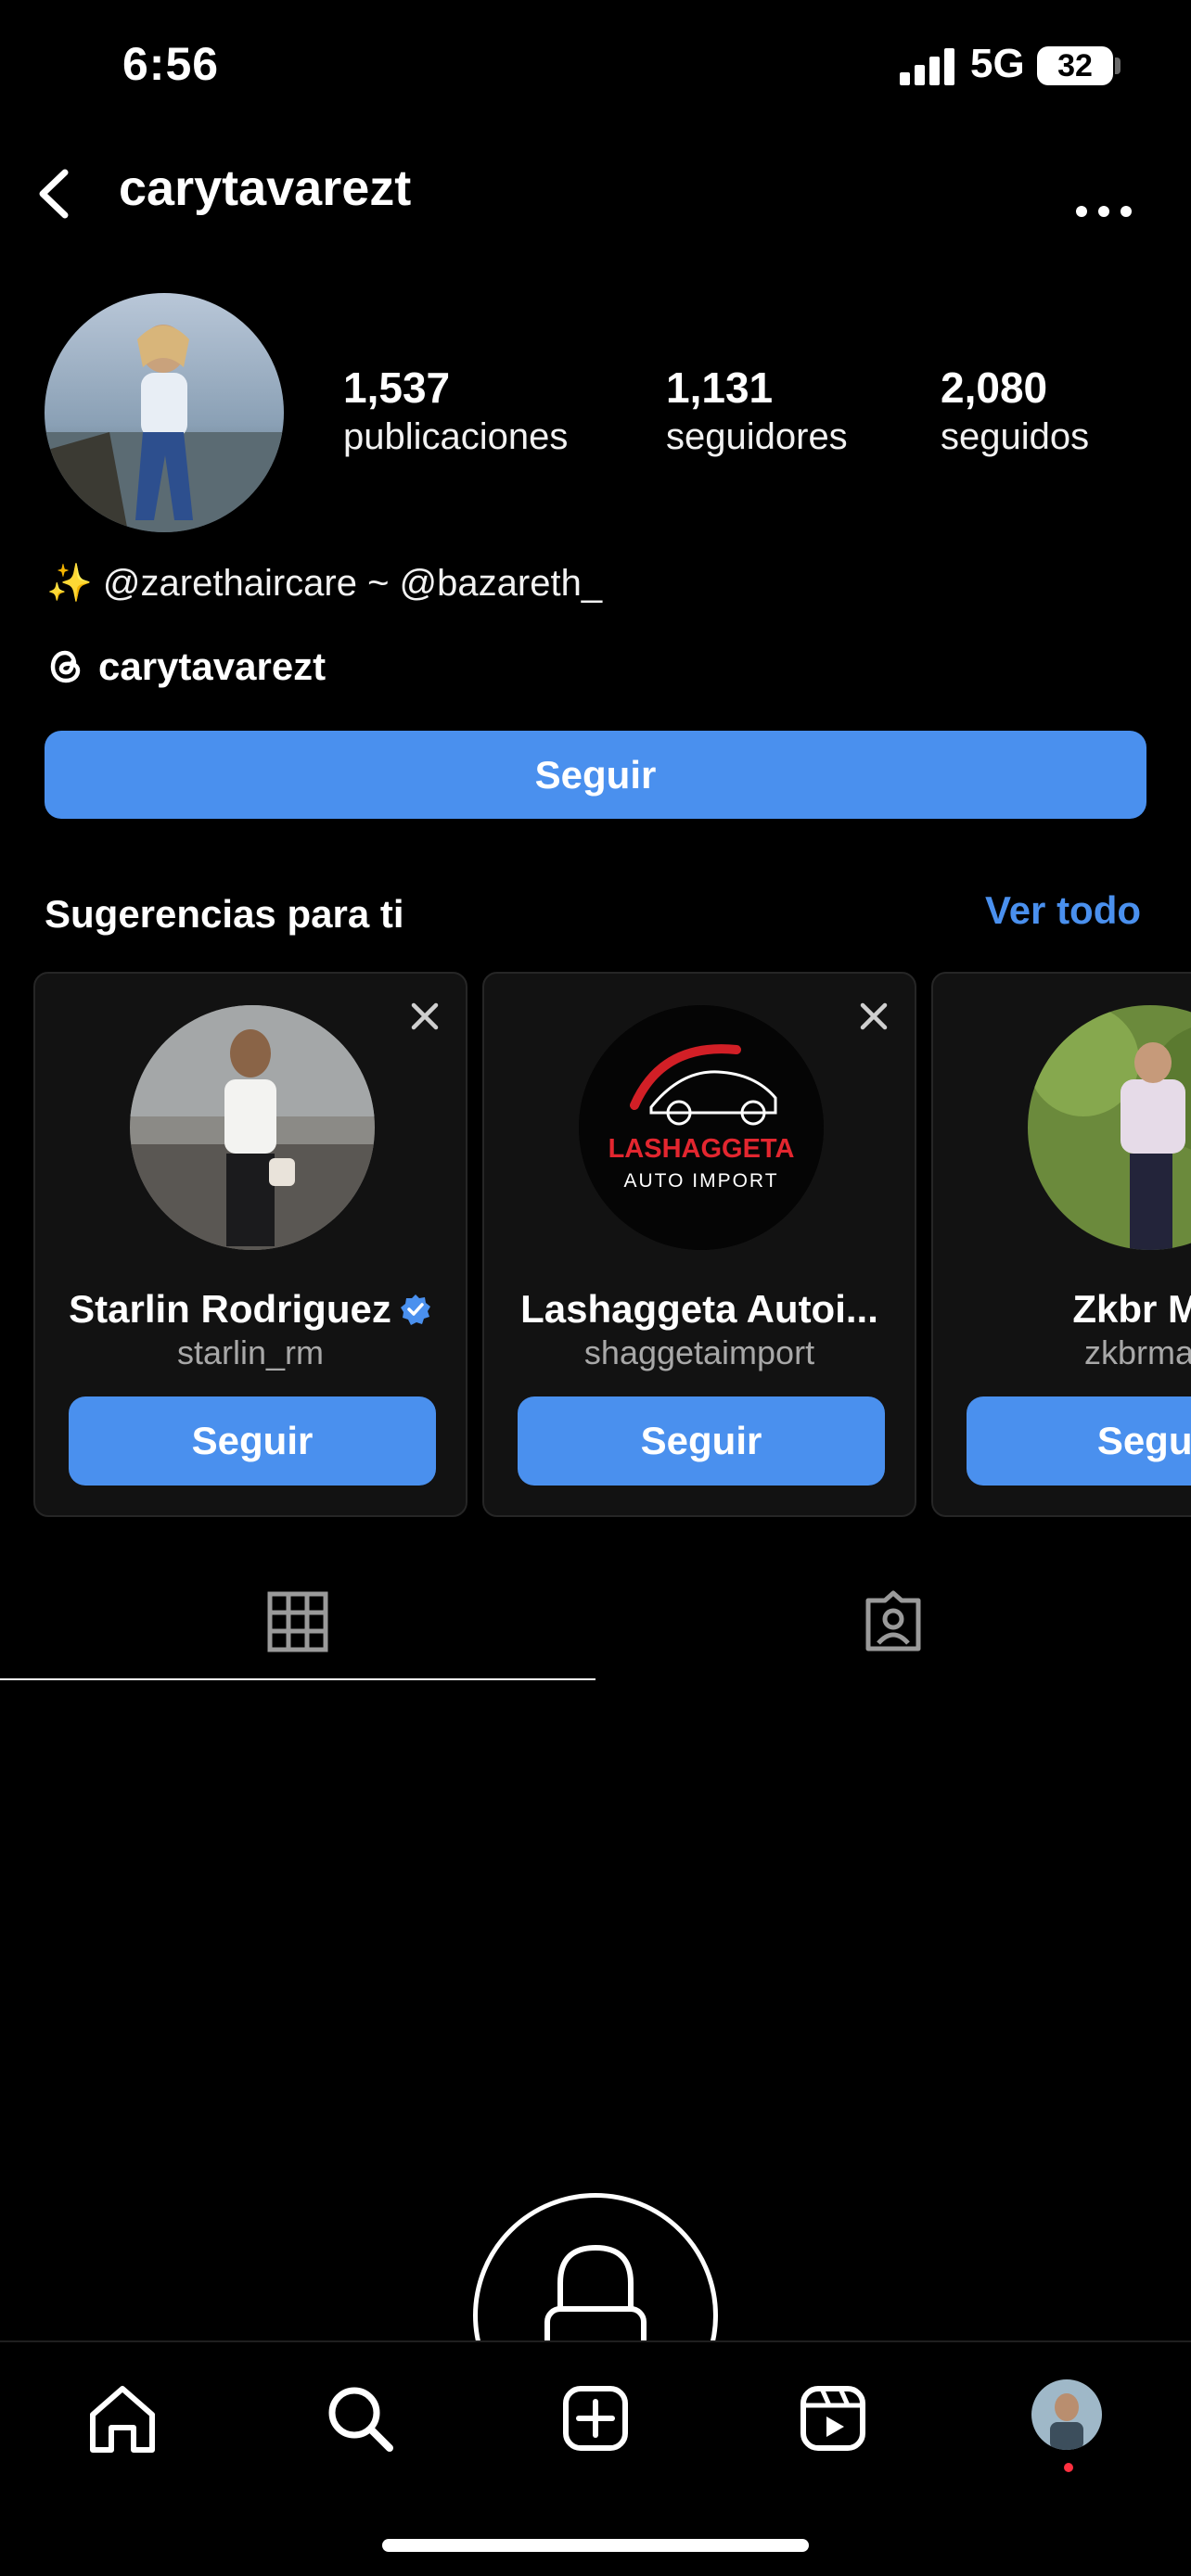  Describe the element at coordinates (1066, 2414) in the screenshot. I see `profile-avatar-nav` at that location.